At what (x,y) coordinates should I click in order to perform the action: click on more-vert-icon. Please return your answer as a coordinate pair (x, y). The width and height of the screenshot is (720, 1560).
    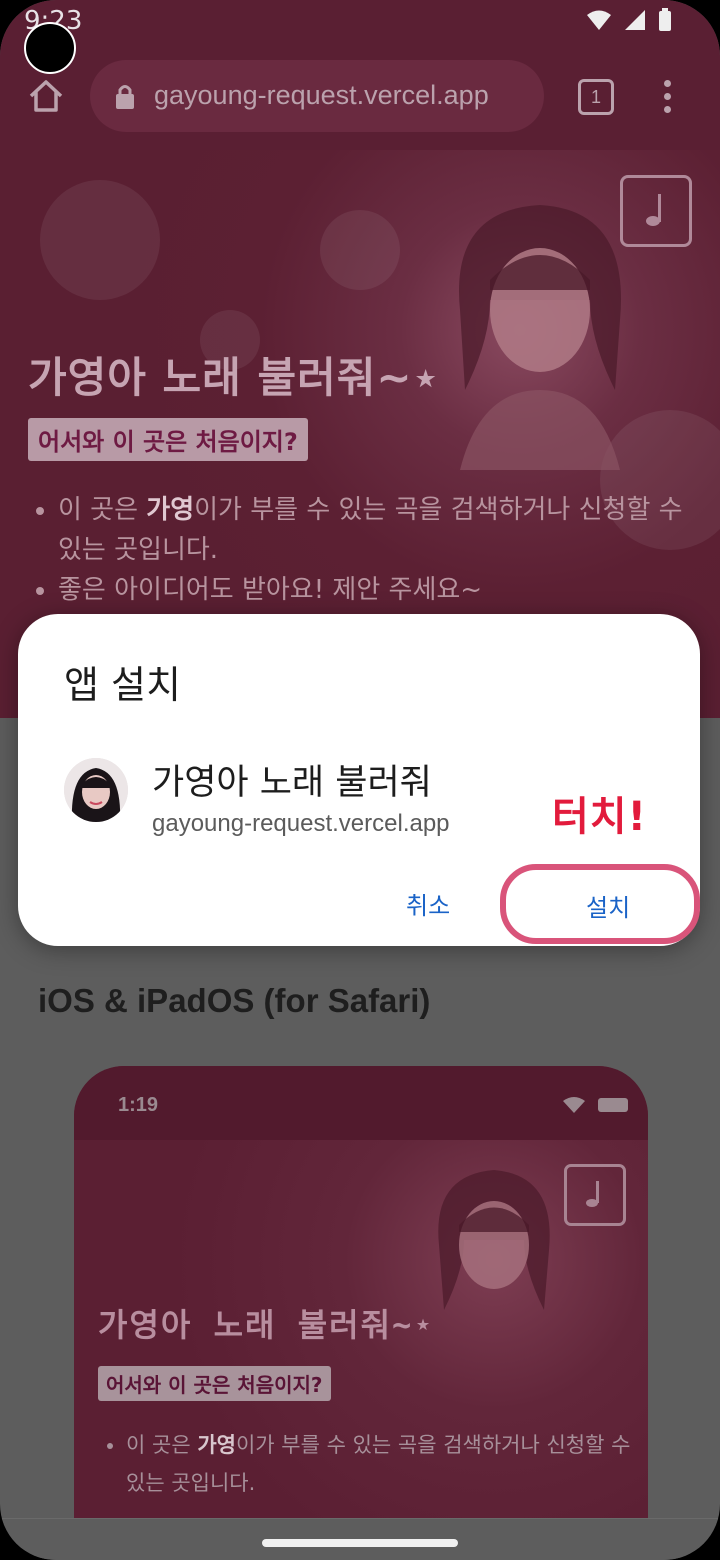
    Looking at the image, I should click on (668, 99).